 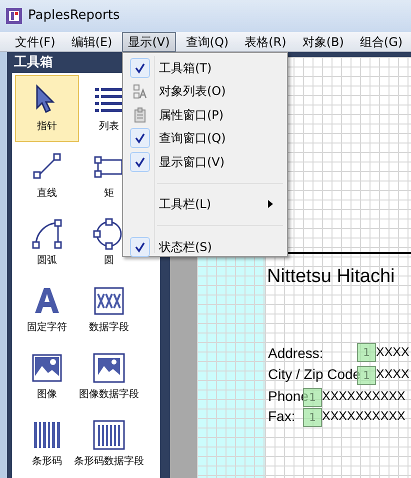 I want to click on tool-button: 固定字符, so click(x=47, y=309).